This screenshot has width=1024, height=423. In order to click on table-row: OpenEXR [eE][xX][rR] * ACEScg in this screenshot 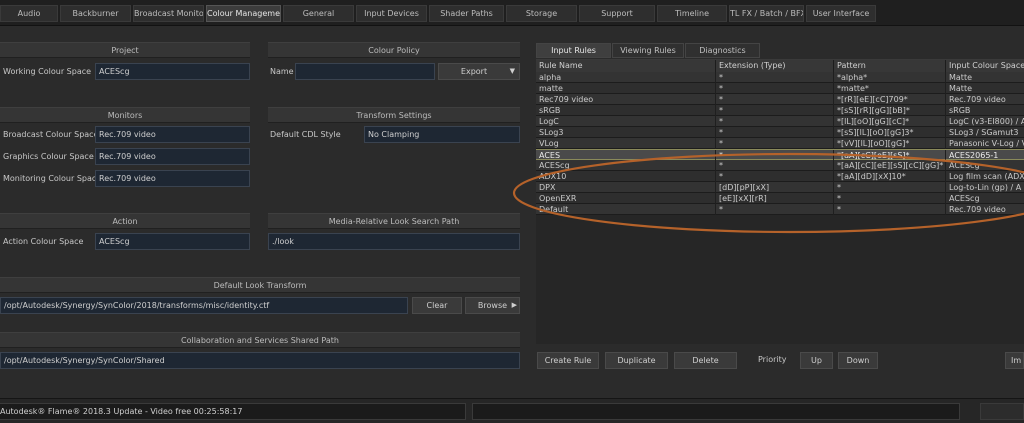, I will do `click(780, 198)`.